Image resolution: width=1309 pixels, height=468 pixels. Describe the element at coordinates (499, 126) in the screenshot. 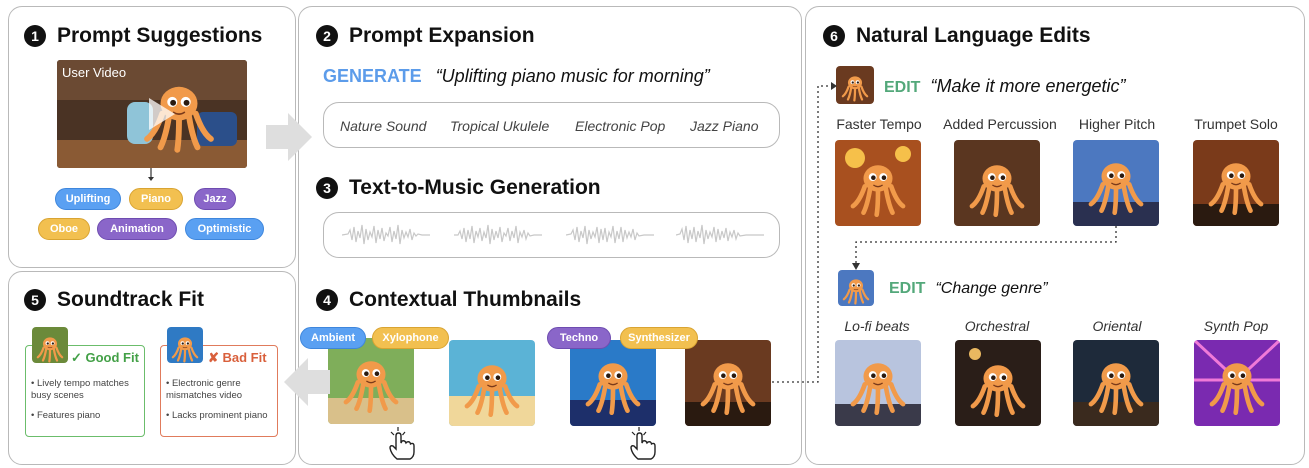

I see `suggestion-tropical-ukulele: Tropical Ukulele` at that location.